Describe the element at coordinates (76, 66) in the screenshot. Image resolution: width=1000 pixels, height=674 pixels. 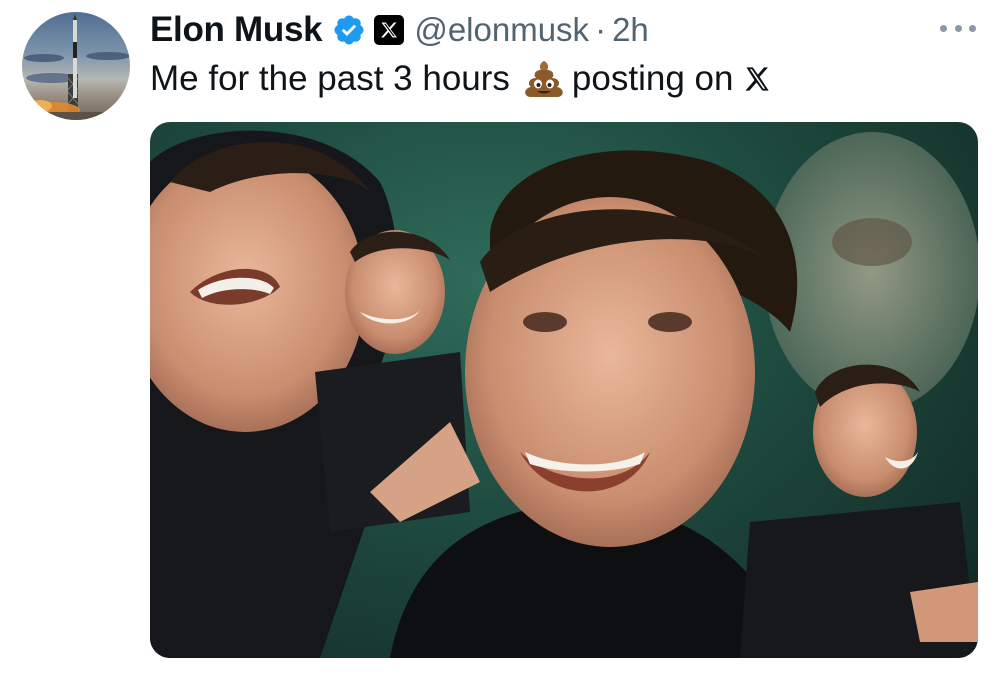
I see `avatar` at that location.